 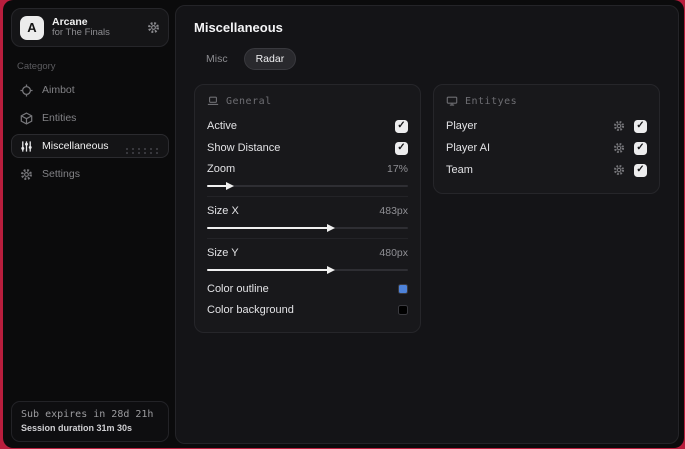 I want to click on sidebar-header-card: A Arcane for The Finals, so click(x=90, y=27).